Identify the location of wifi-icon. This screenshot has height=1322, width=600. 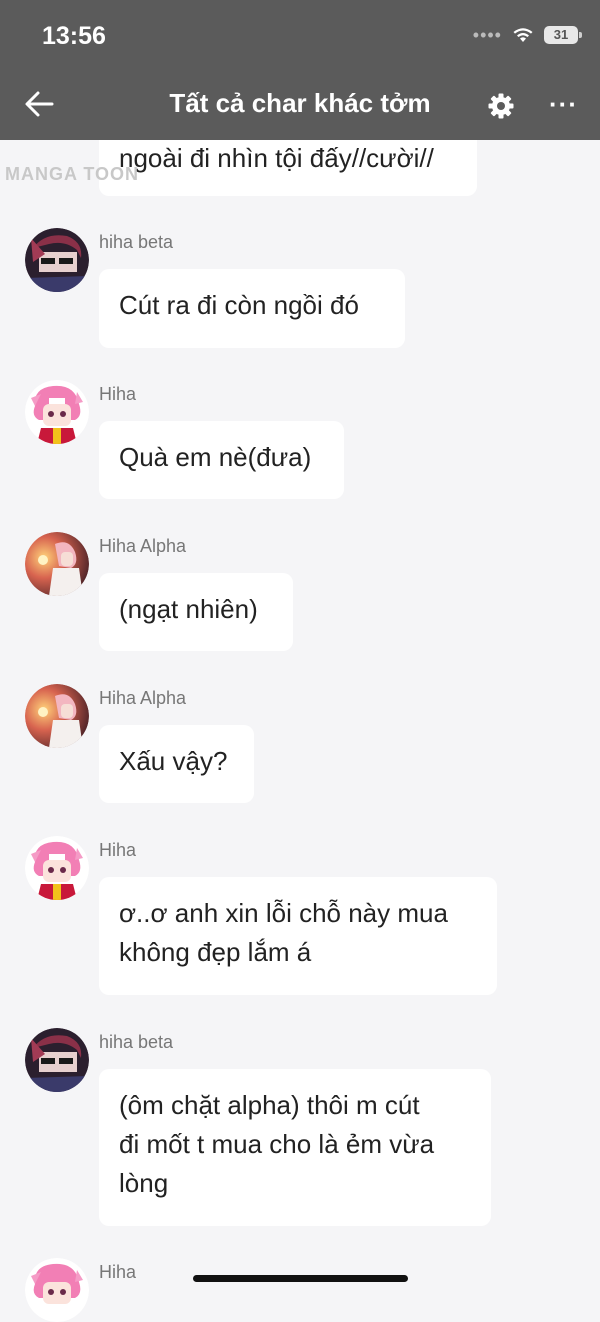
(523, 35).